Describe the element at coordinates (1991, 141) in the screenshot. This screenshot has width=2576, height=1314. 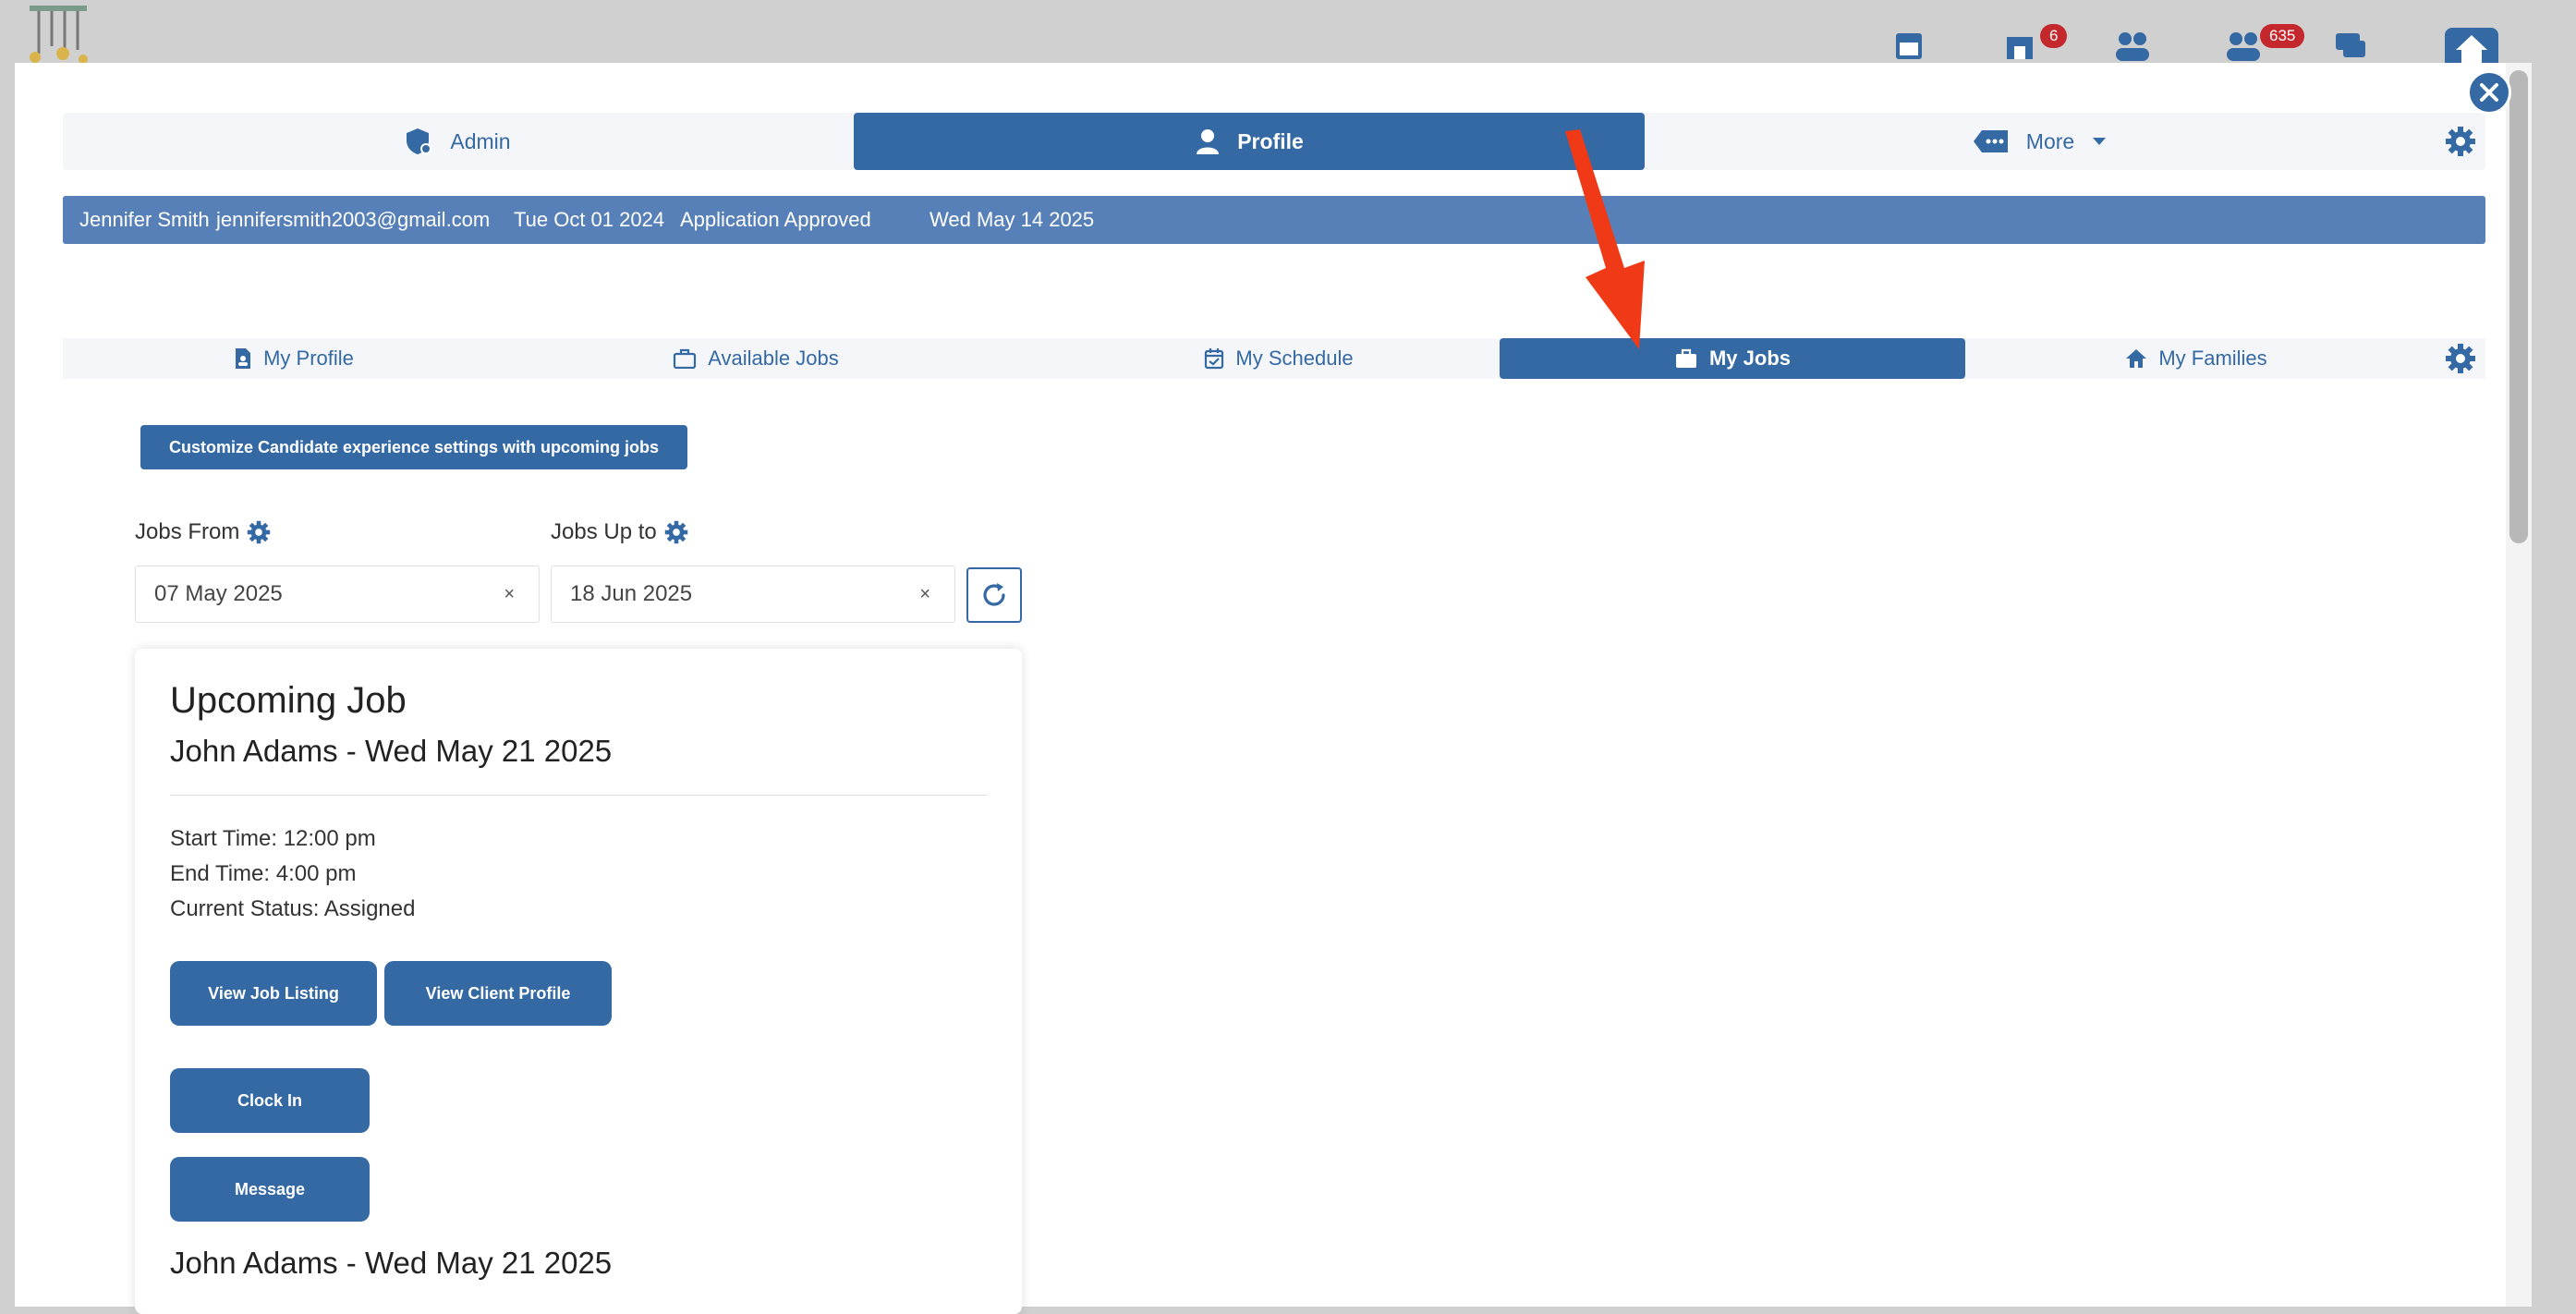
I see `tag-more-icon` at that location.